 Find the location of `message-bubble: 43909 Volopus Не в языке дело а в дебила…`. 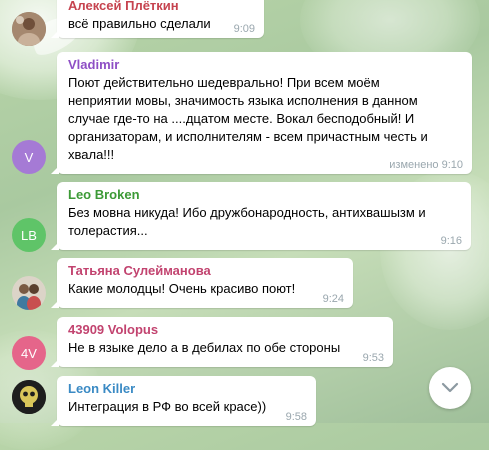

message-bubble: 43909 Volopus Не в языке дело а в дебила… is located at coordinates (222, 342).